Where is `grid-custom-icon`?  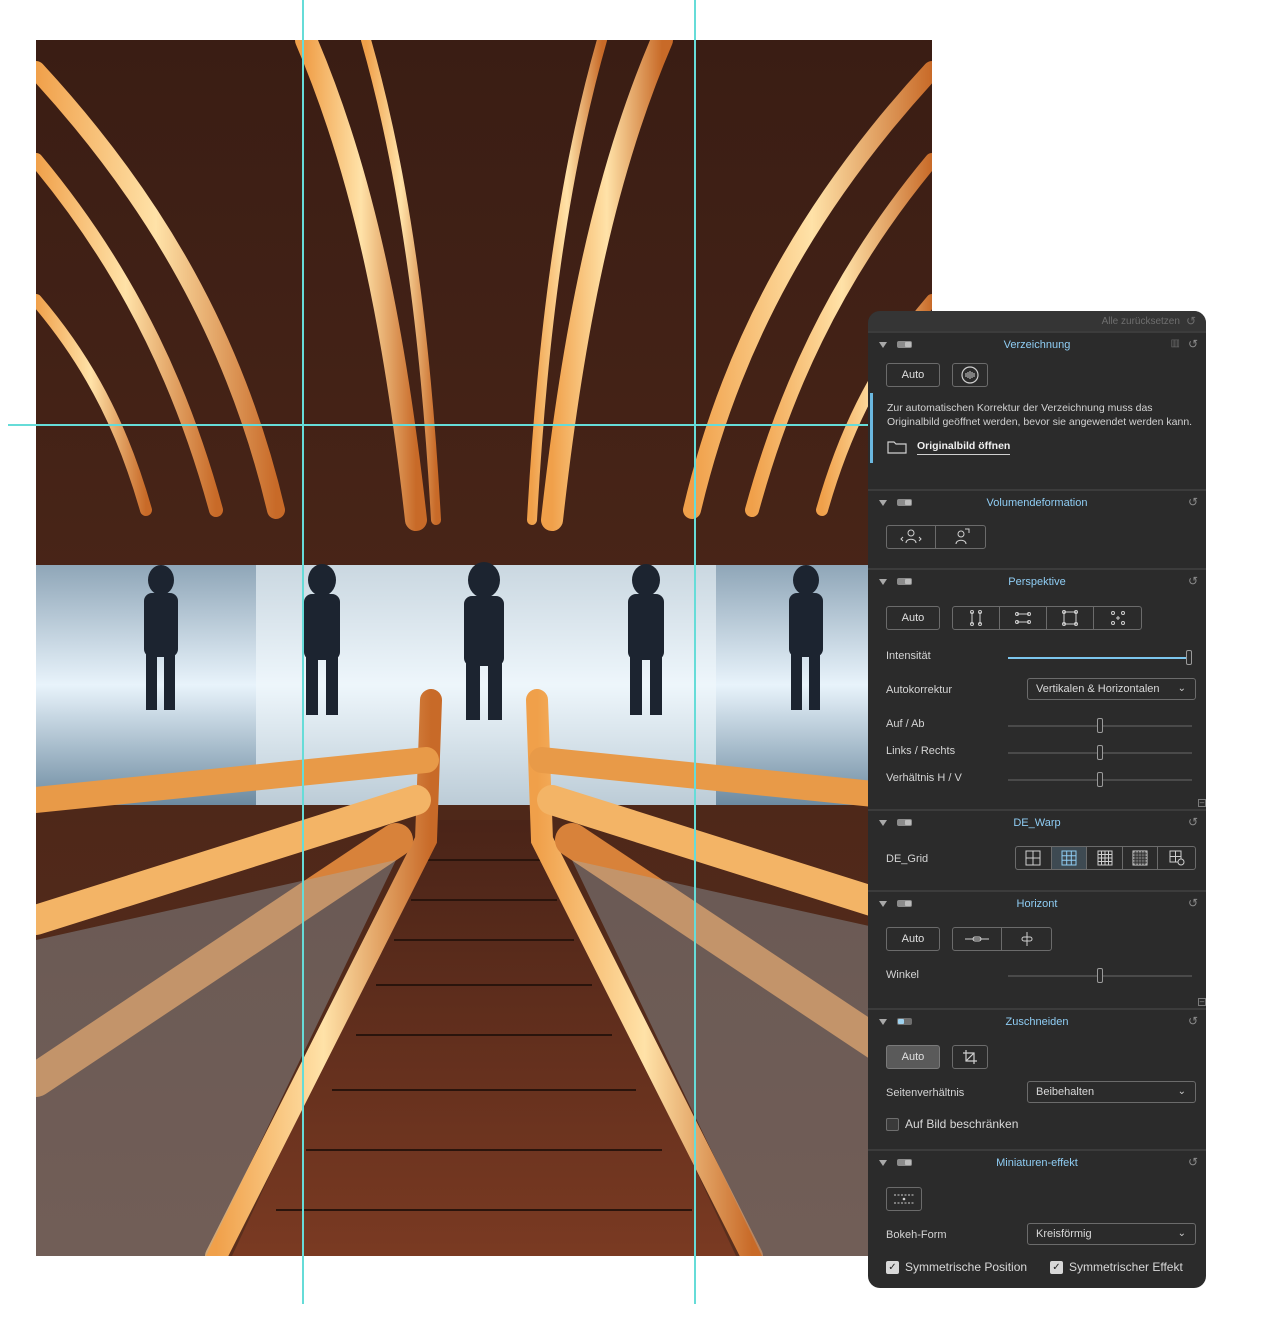
grid-custom-icon is located at coordinates (1177, 858).